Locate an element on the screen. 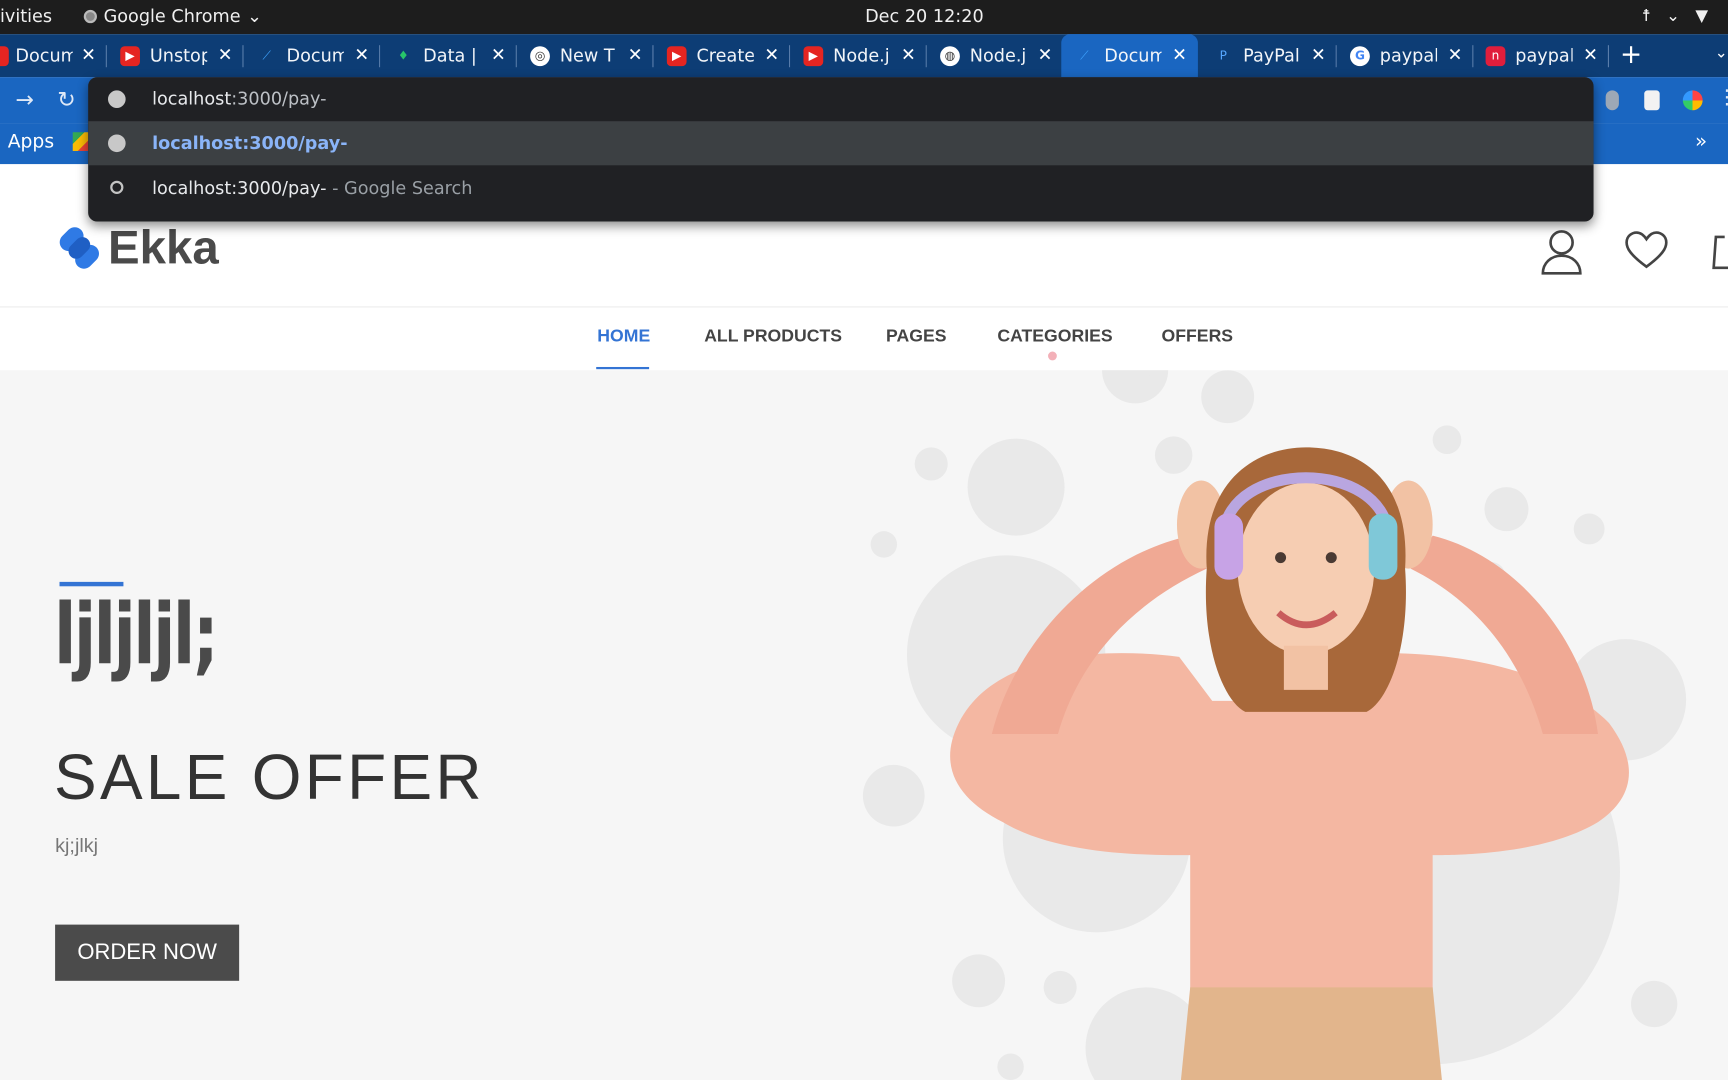 This screenshot has height=1080, width=1728. tab: ▶ Node.j ✕ is located at coordinates (865, 55).